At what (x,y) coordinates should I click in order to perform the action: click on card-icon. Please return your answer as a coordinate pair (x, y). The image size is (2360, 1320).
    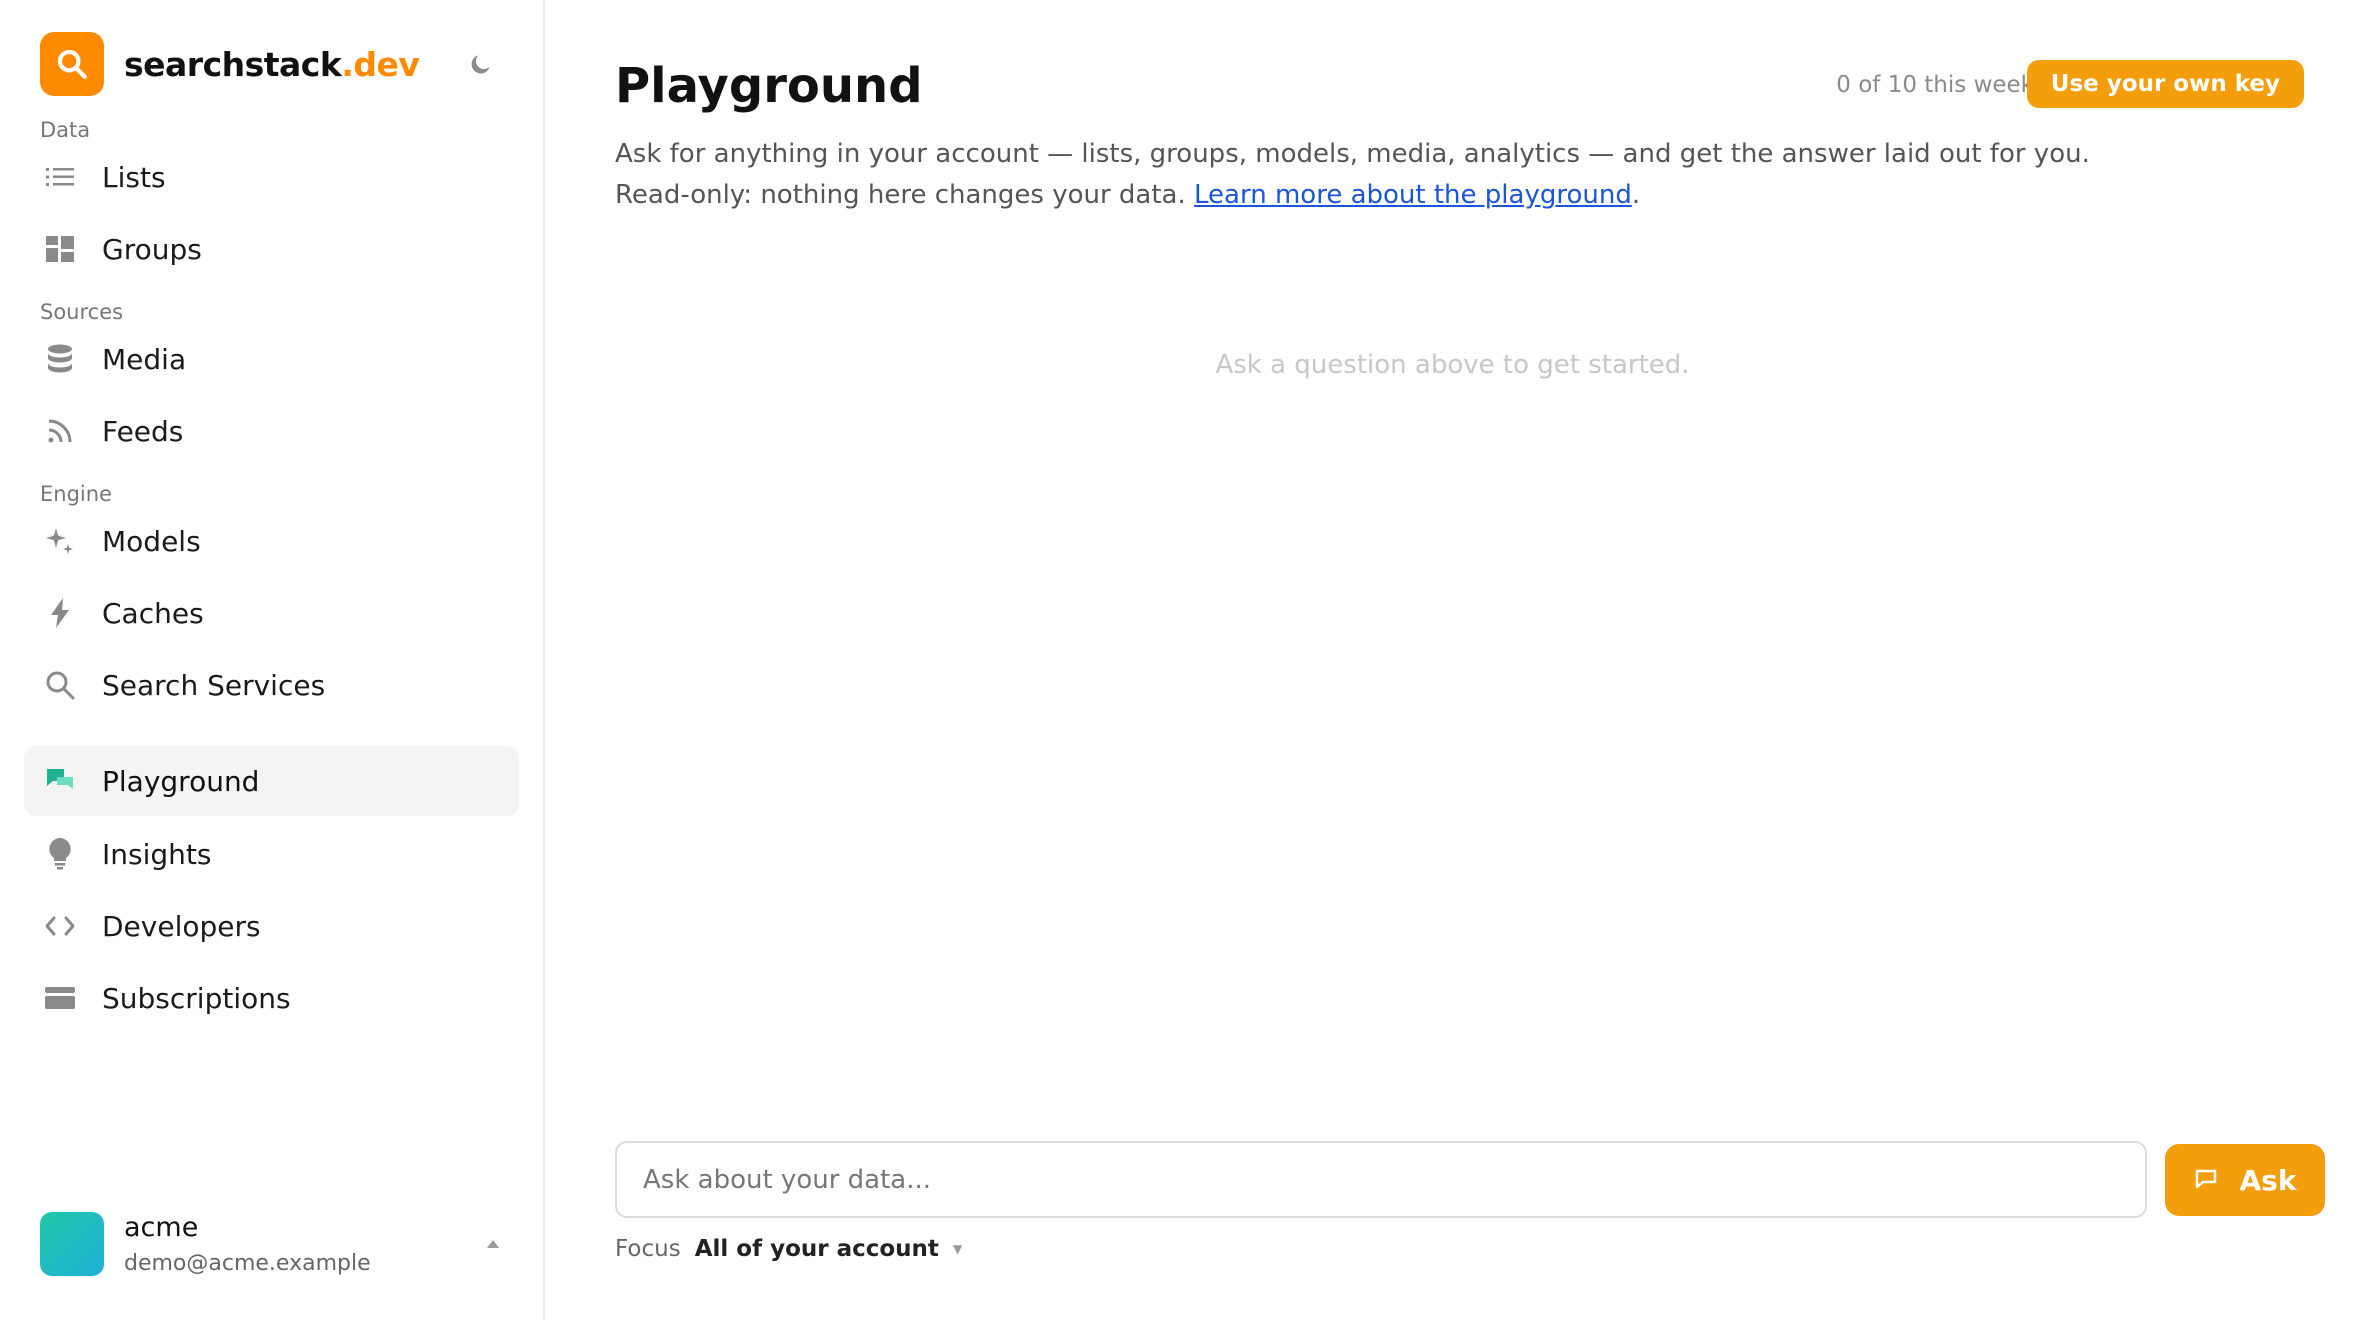
    Looking at the image, I should click on (60, 998).